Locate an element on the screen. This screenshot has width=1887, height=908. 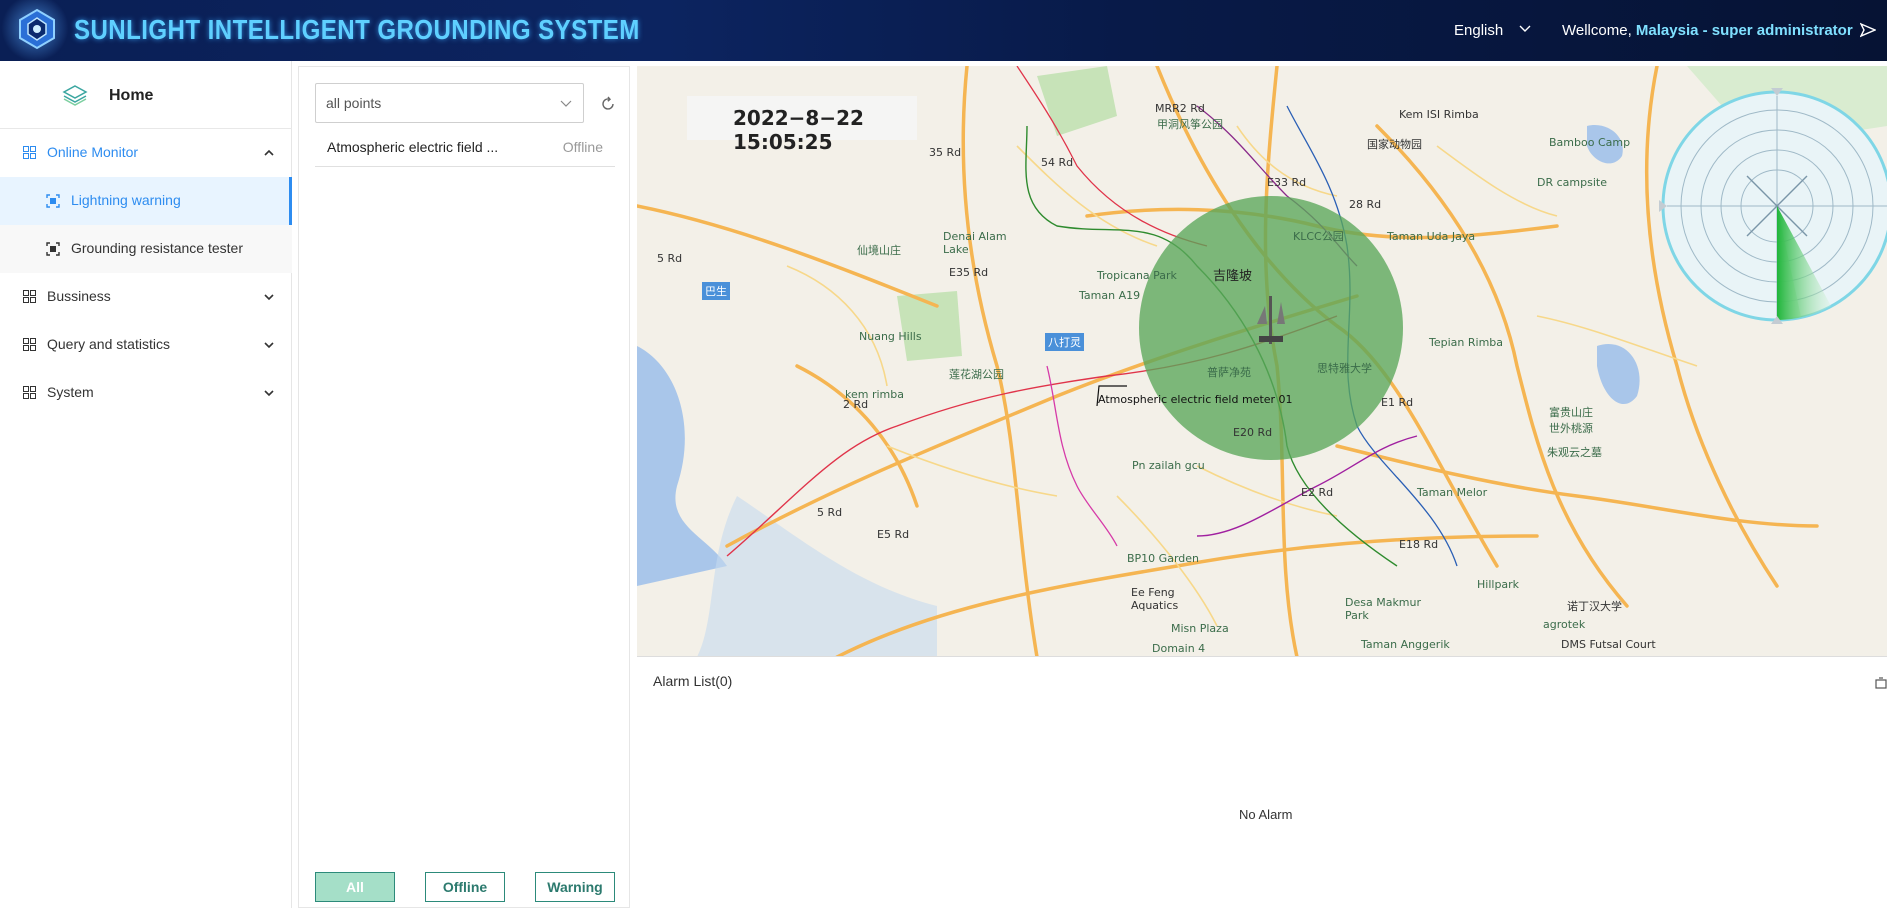
alarm-list-title: Alarm List(0) is located at coordinates (693, 681).